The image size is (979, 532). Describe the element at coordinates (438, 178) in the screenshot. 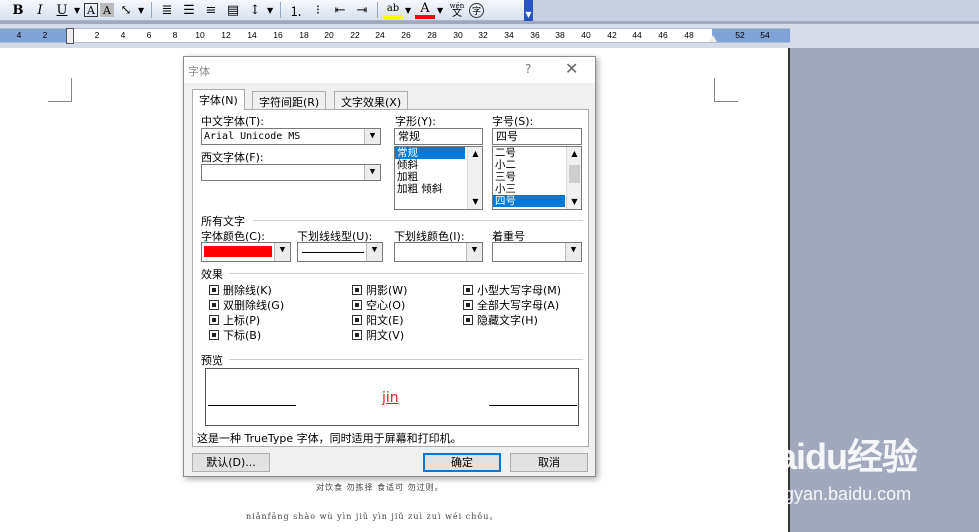

I see `font-style-list: 常规 倾斜 加粗 加粗 倾斜 ▲ ▼` at that location.